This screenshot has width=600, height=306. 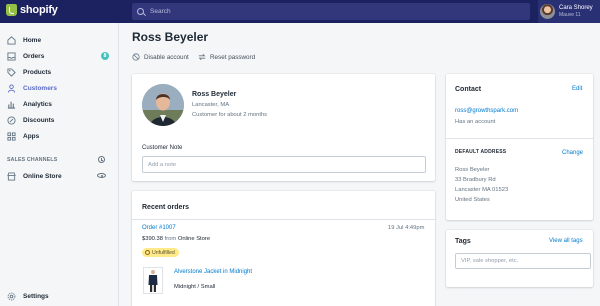 What do you see at coordinates (11, 120) in the screenshot?
I see `discount-icon` at bounding box center [11, 120].